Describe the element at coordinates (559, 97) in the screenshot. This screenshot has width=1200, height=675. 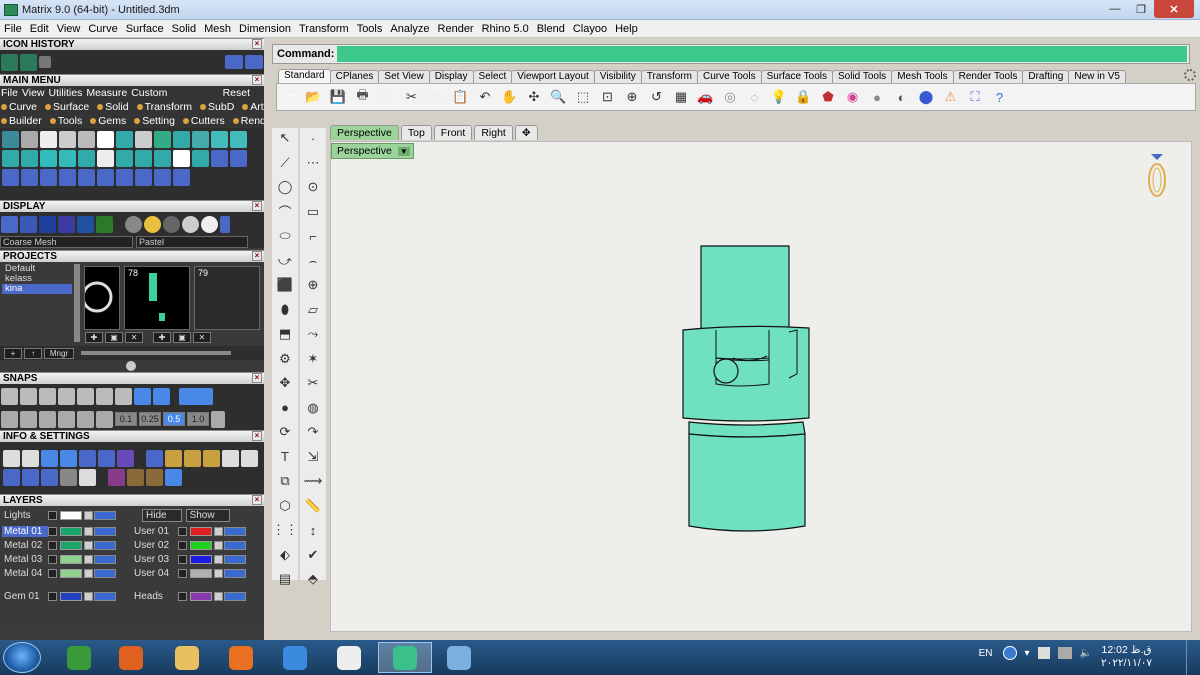
I see `zoom-icon: 🔍` at that location.